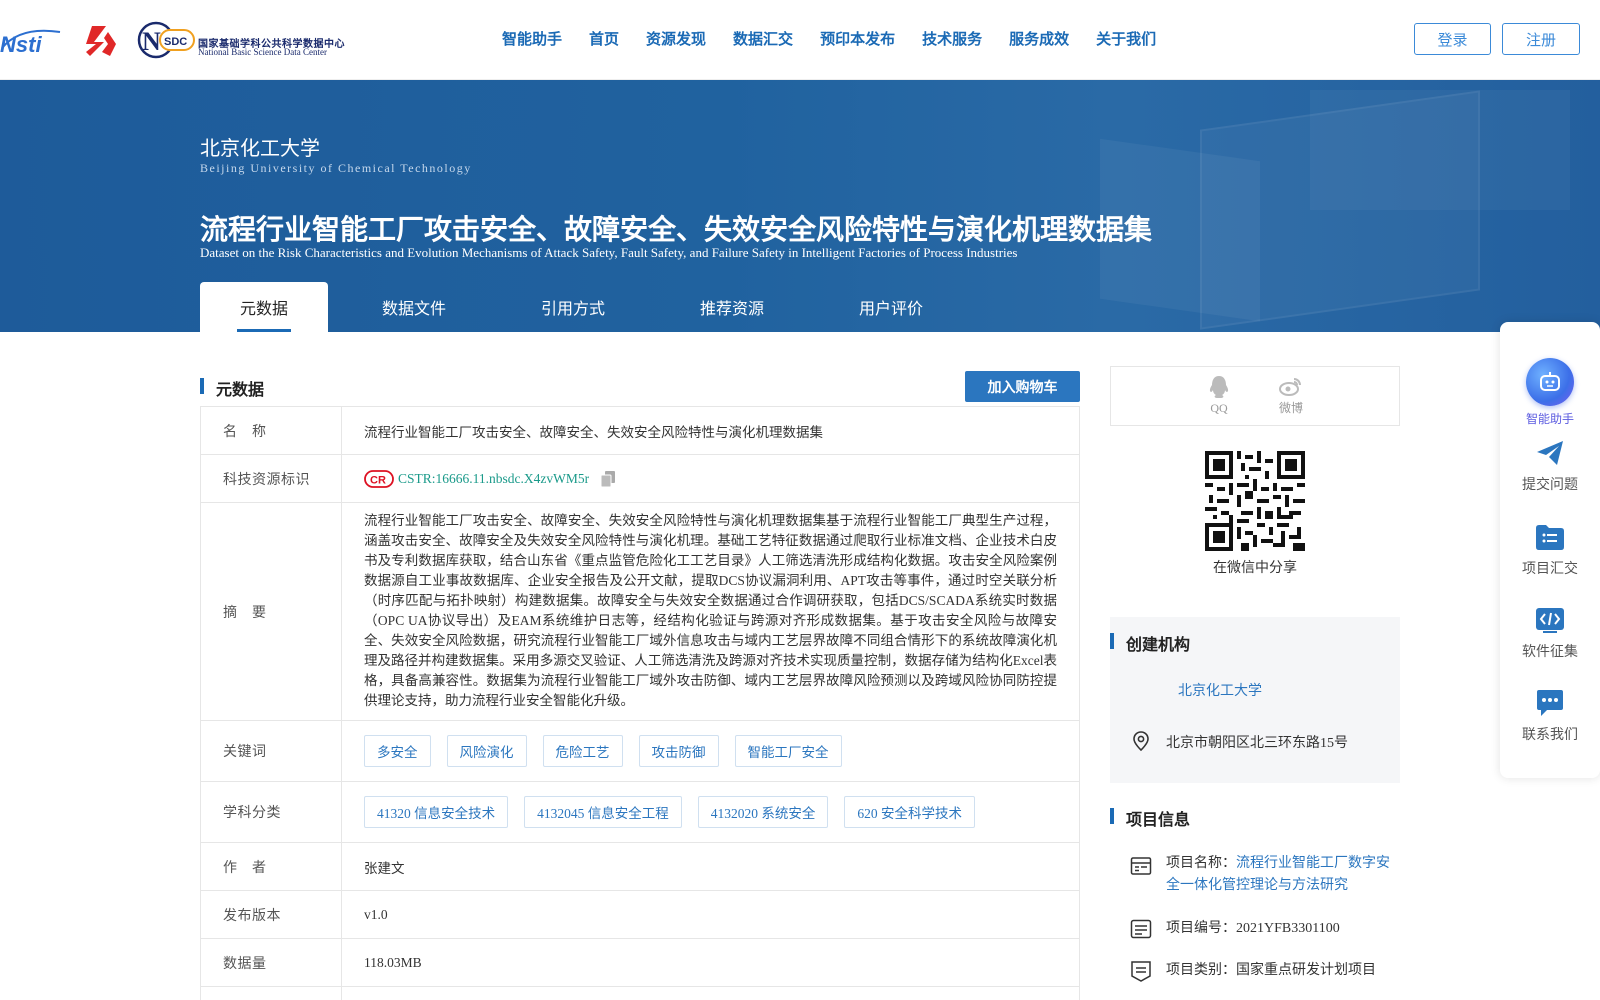 This screenshot has height=1000, width=1600. Describe the element at coordinates (1220, 690) in the screenshot. I see `creator-org-link: 北京化工大学` at that location.